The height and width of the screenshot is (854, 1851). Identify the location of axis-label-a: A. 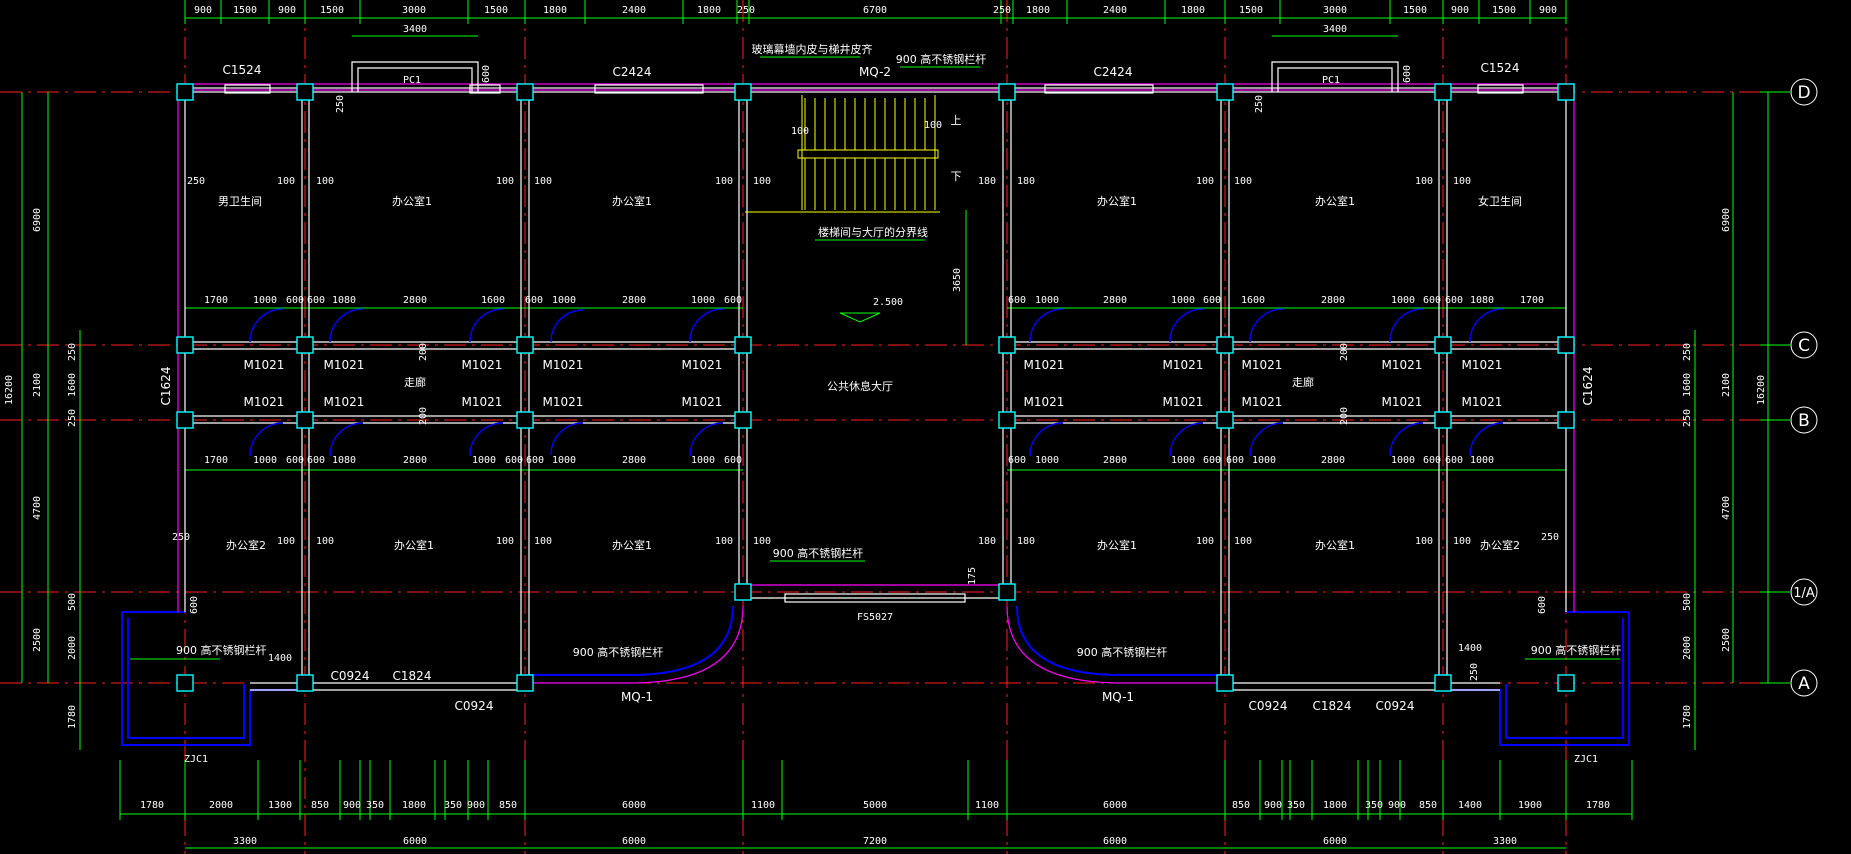
(1804, 684).